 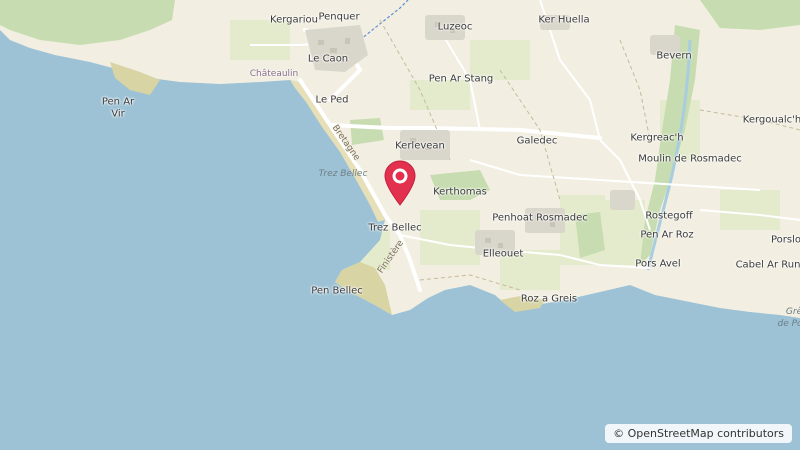 What do you see at coordinates (328, 59) in the screenshot?
I see `place-label: Le Caon` at bounding box center [328, 59].